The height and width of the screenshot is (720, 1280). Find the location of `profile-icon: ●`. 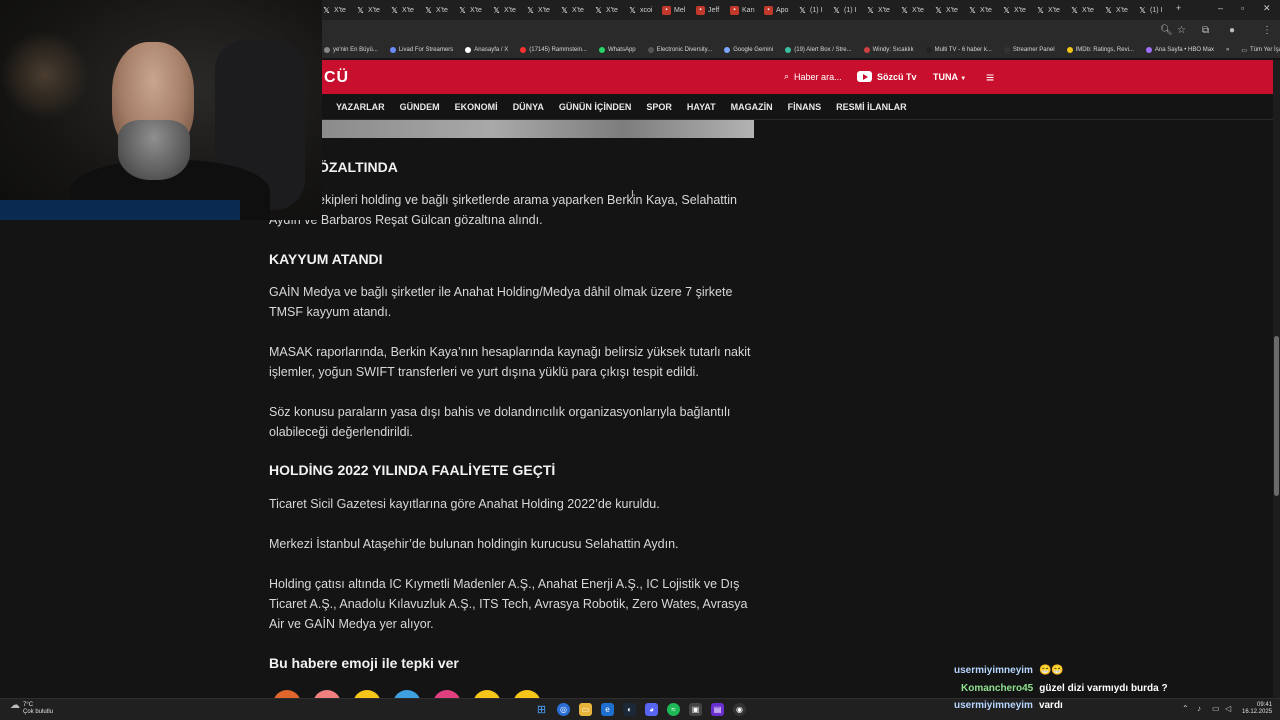

profile-icon: ● is located at coordinates (1232, 30).